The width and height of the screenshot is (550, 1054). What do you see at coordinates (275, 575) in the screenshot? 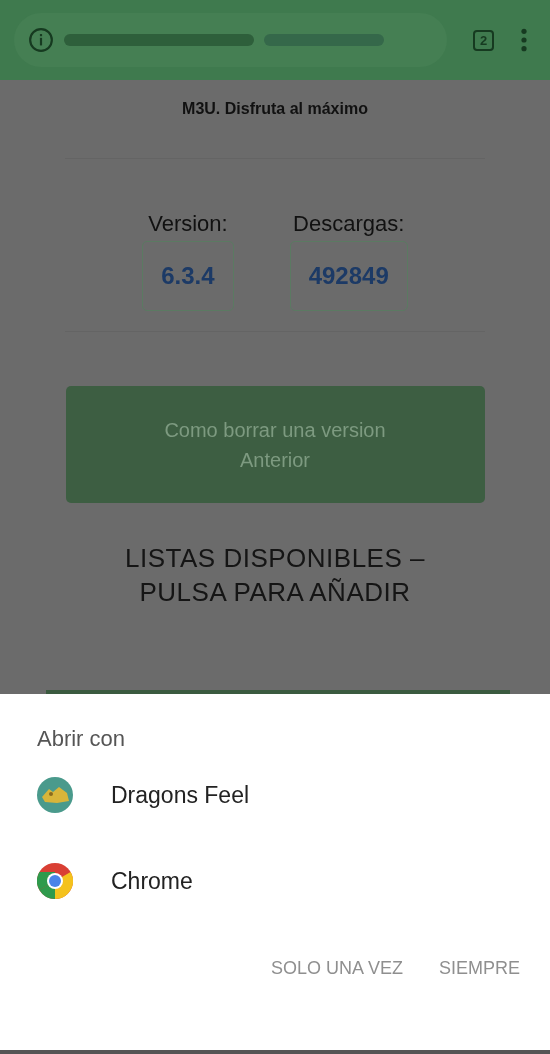
I see `section-heading: LISTAS DISPONIBLES – PULSA PARA AÑADIR` at bounding box center [275, 575].